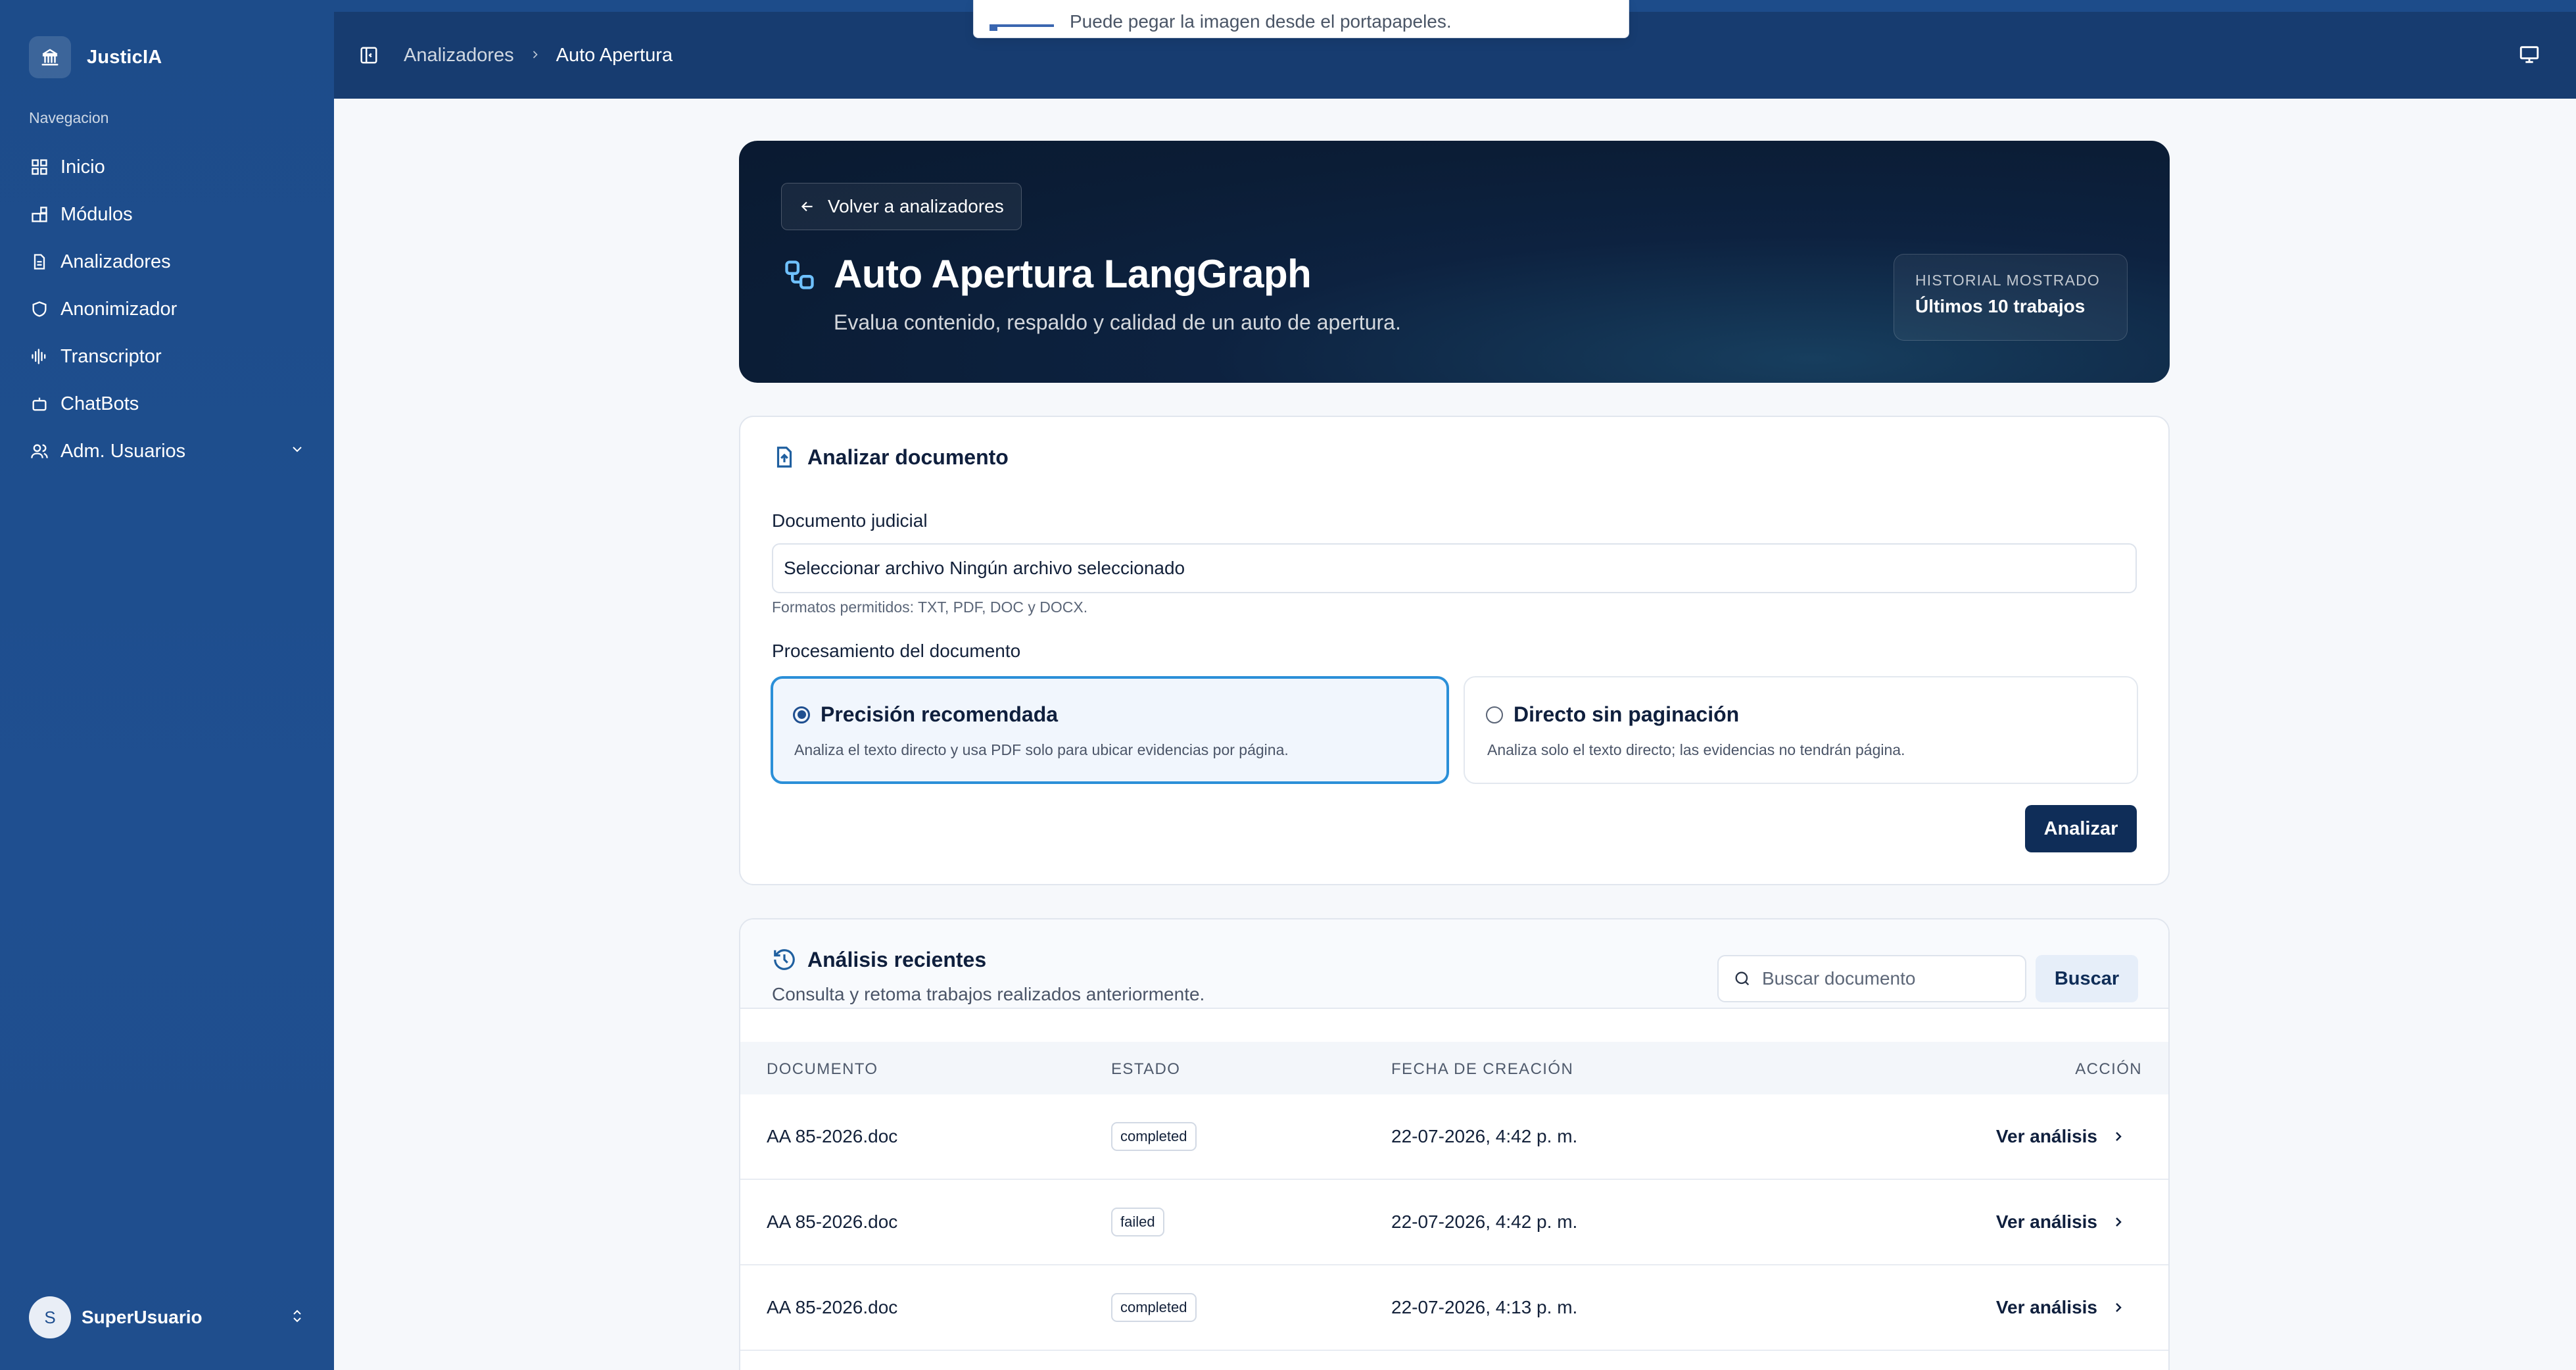 This screenshot has width=2576, height=1370. What do you see at coordinates (823, 1069) in the screenshot?
I see `column-header: DOCUMENTO` at bounding box center [823, 1069].